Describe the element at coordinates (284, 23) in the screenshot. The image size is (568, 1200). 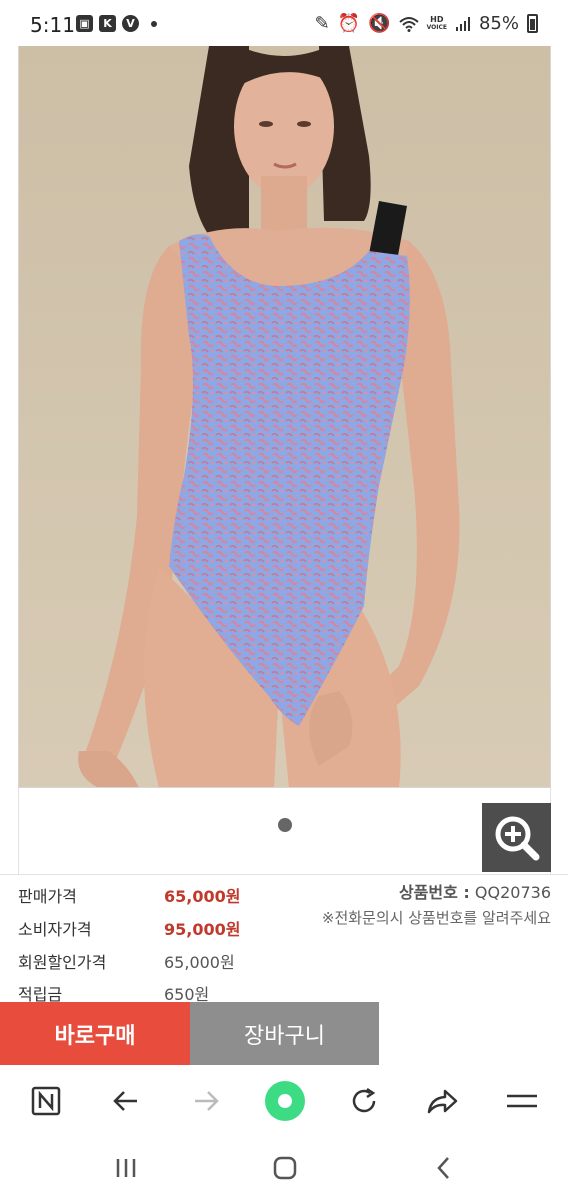
I see `status-bar: 5:11 ▣ K V ✎ ⏰ 🔇 HD VOICE 85%` at that location.